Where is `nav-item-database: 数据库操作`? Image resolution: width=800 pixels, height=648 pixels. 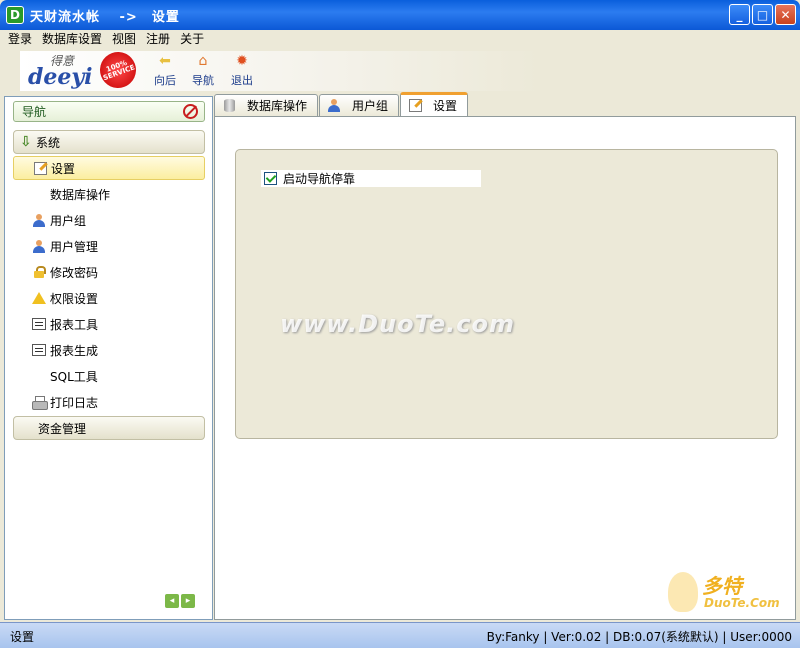 nav-item-database: 数据库操作 is located at coordinates (109, 194).